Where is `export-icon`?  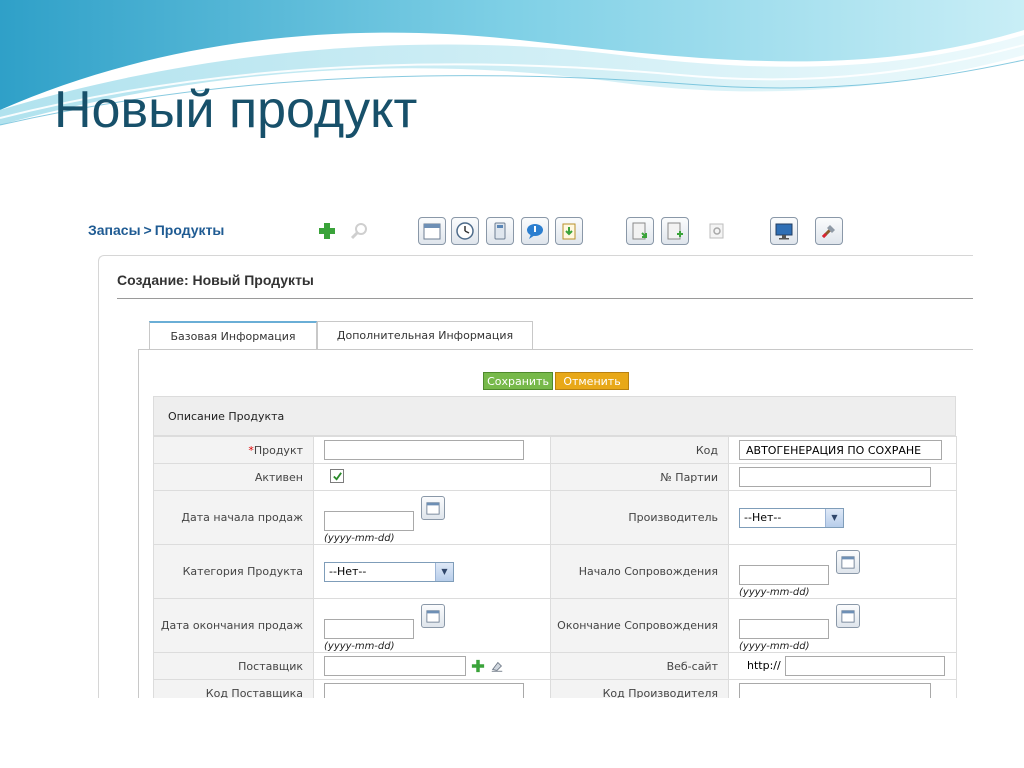
export-icon is located at coordinates (640, 231).